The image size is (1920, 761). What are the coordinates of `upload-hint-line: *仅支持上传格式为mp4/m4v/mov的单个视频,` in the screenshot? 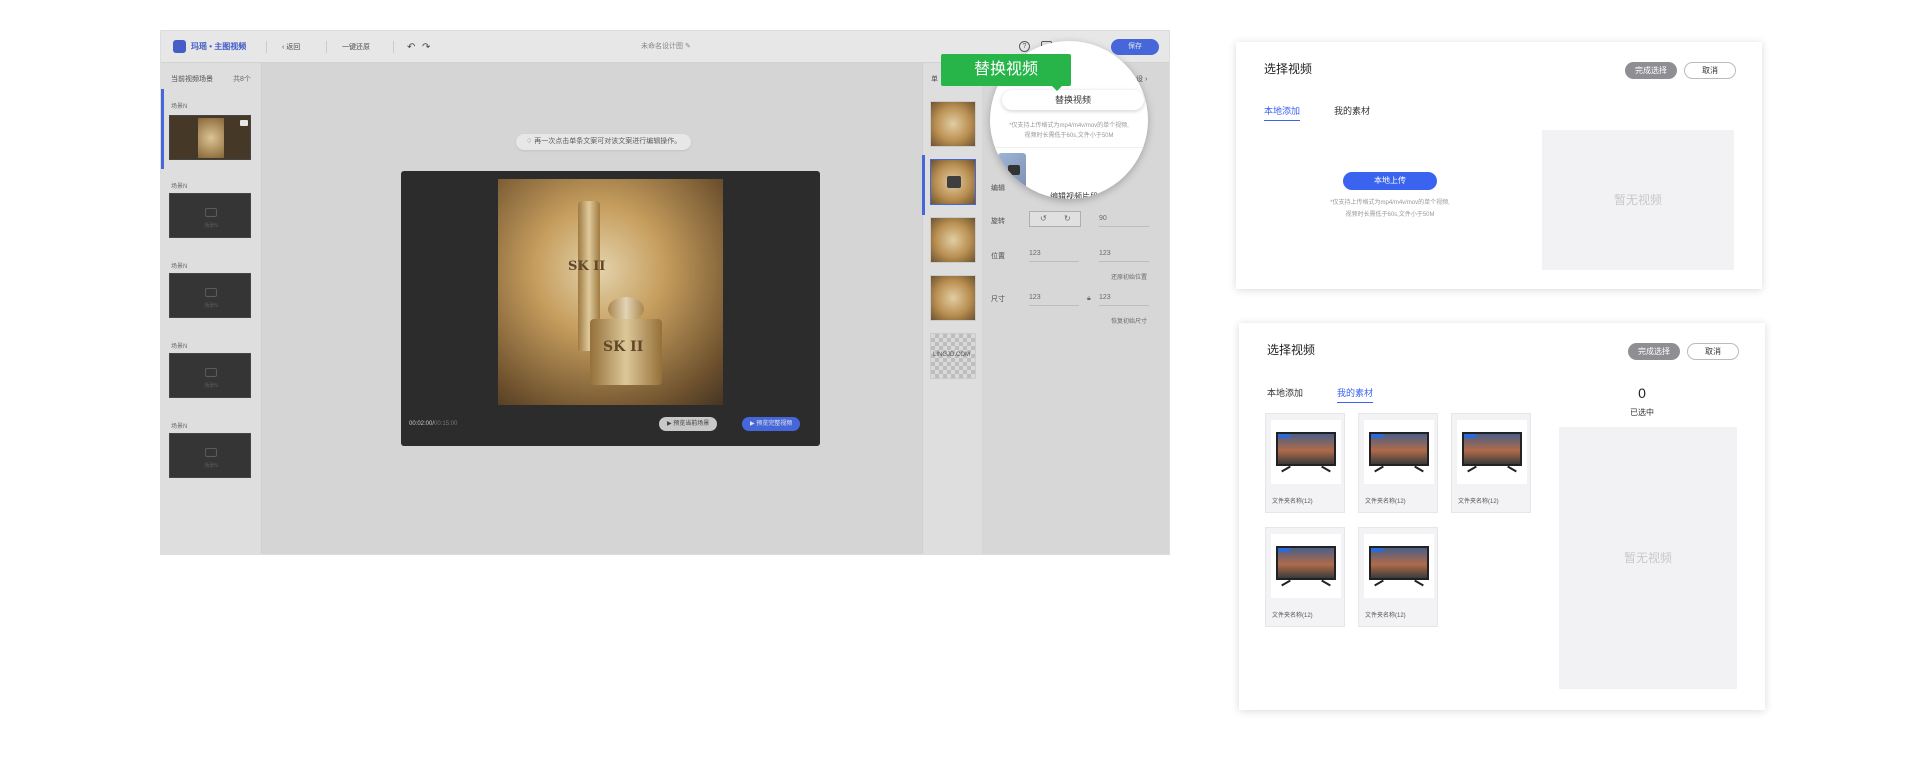 It's located at (1390, 203).